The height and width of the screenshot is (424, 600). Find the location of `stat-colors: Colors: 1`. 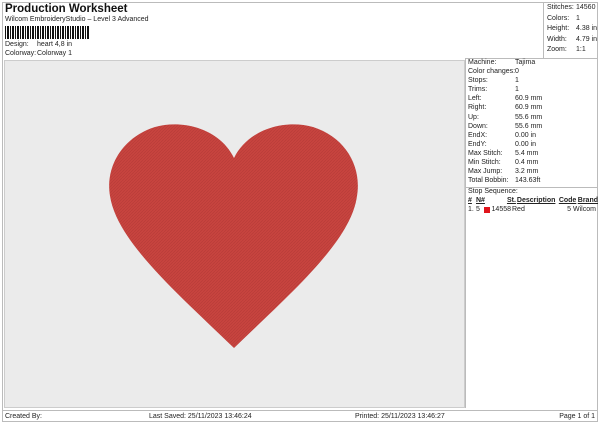

stat-colors: Colors: 1 is located at coordinates (563, 18).